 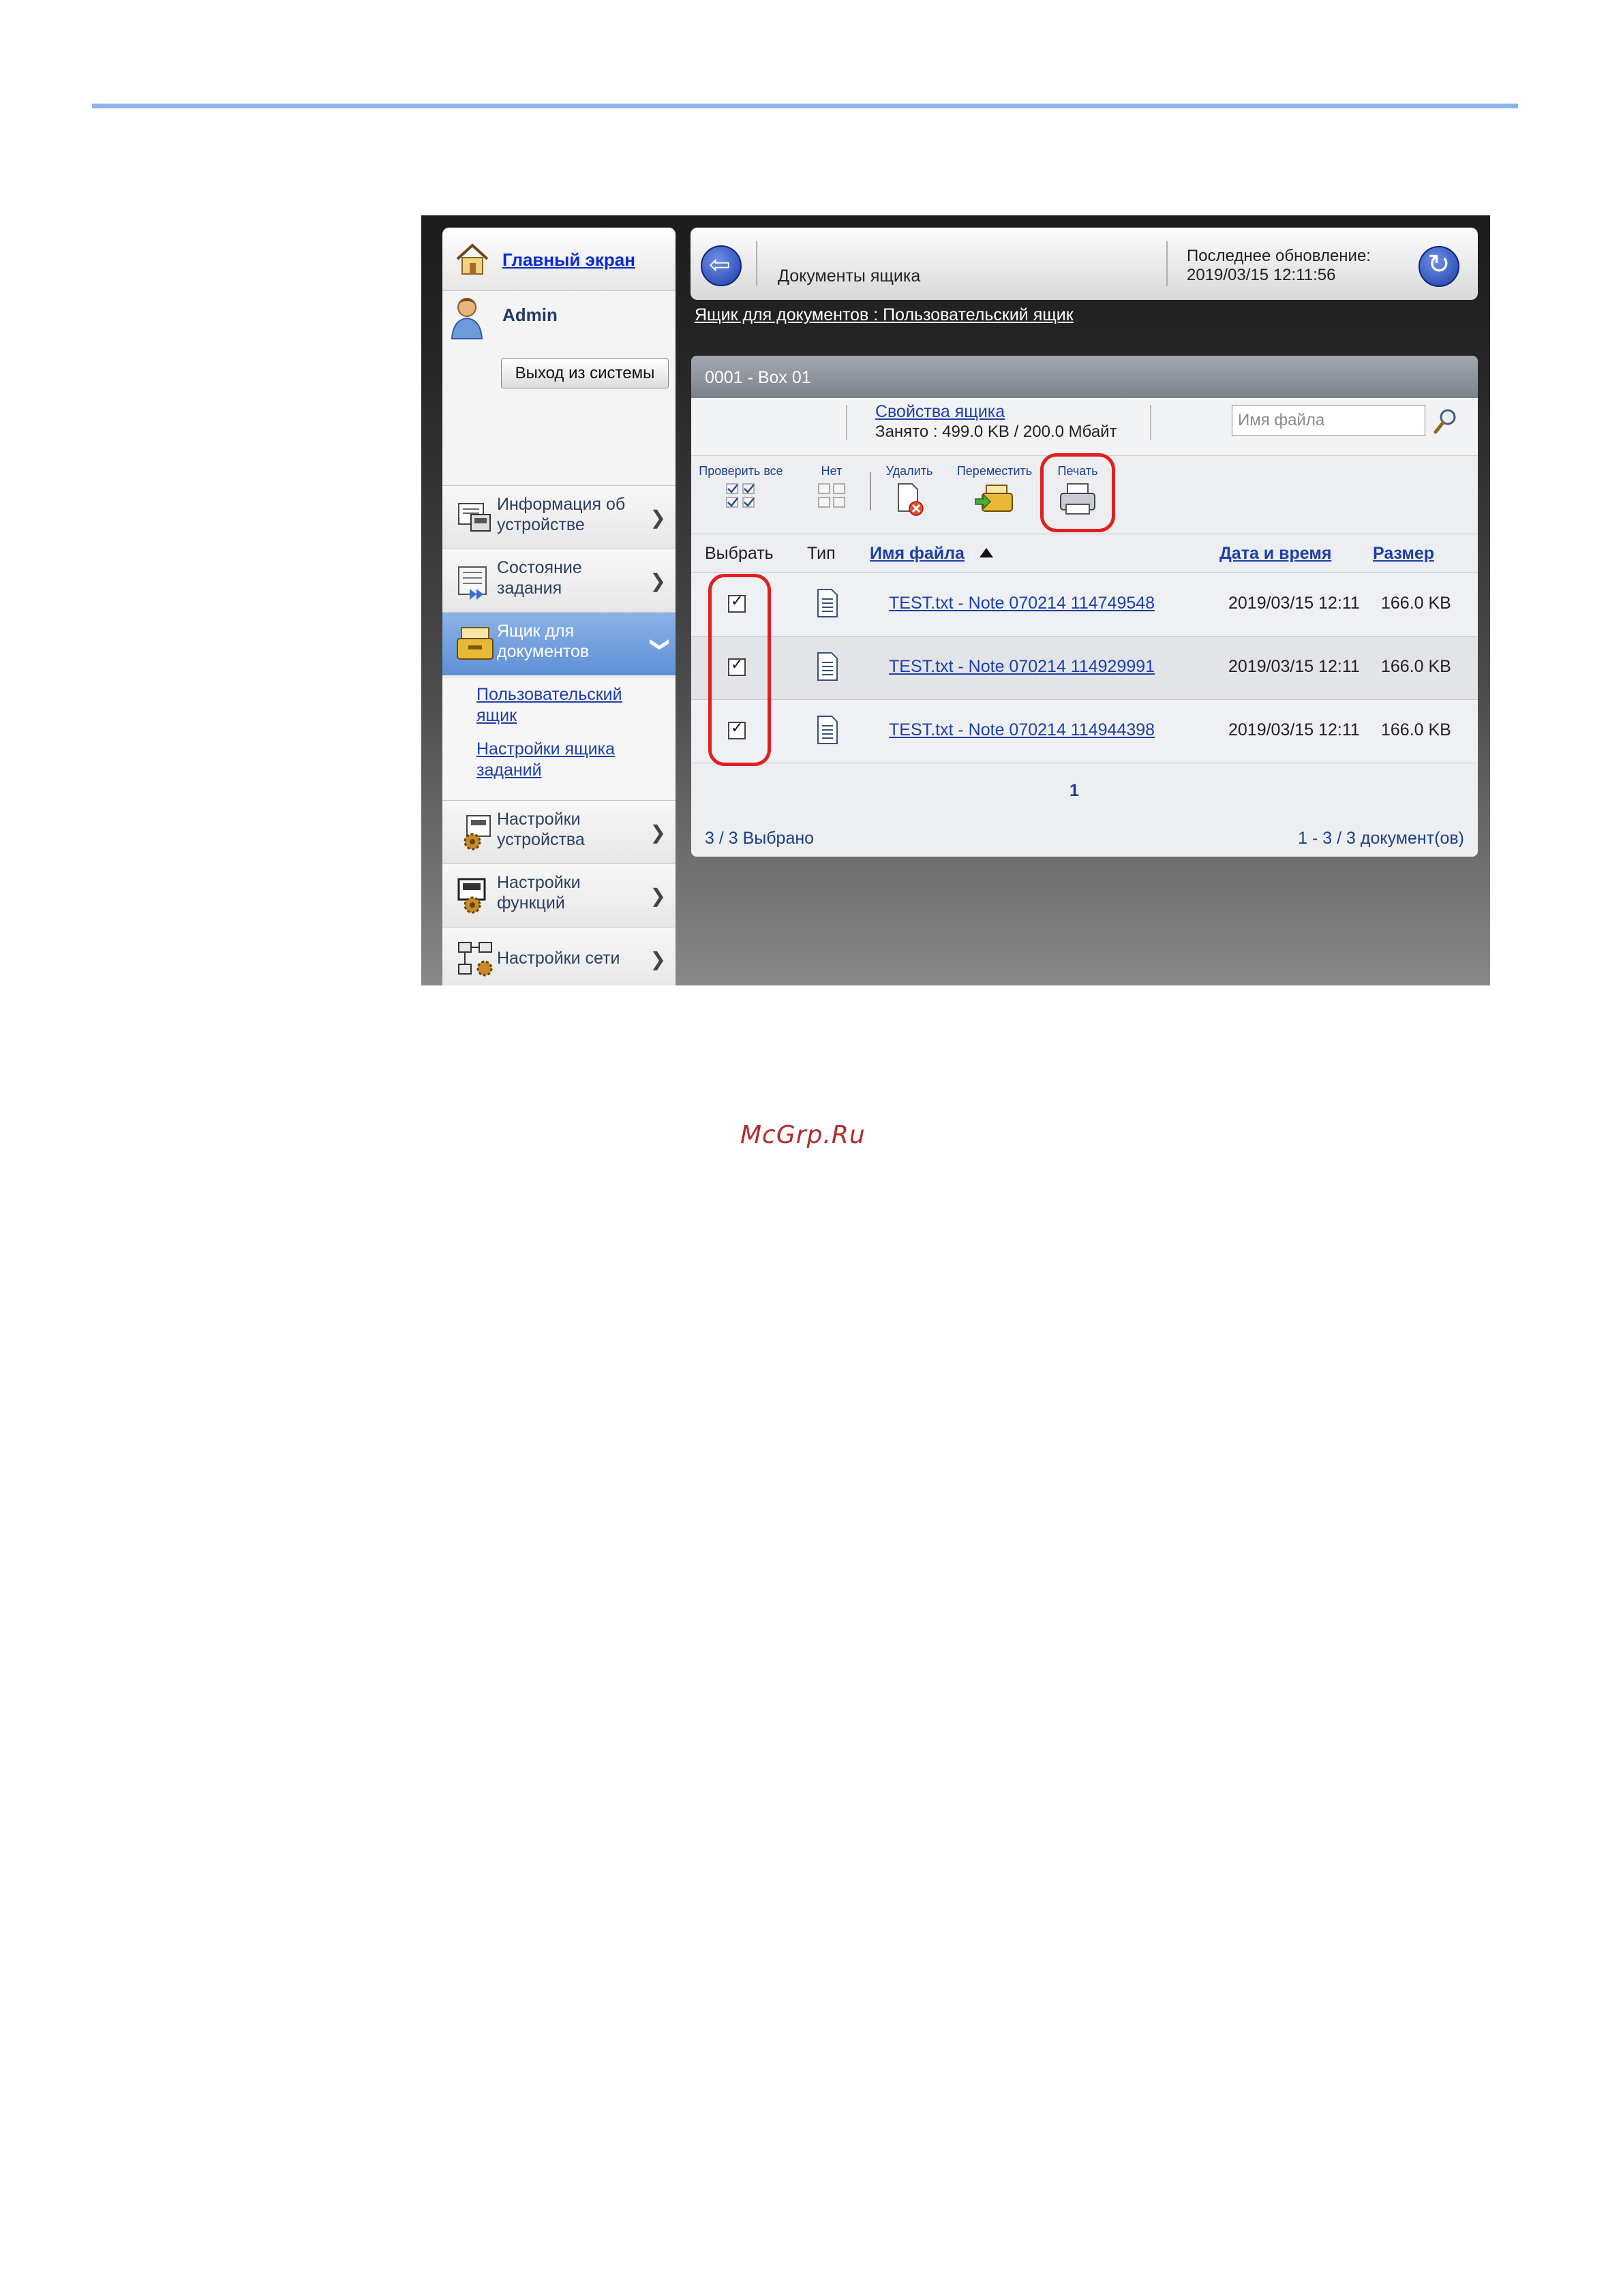 I want to click on select-none-button: Нет, so click(x=831, y=486).